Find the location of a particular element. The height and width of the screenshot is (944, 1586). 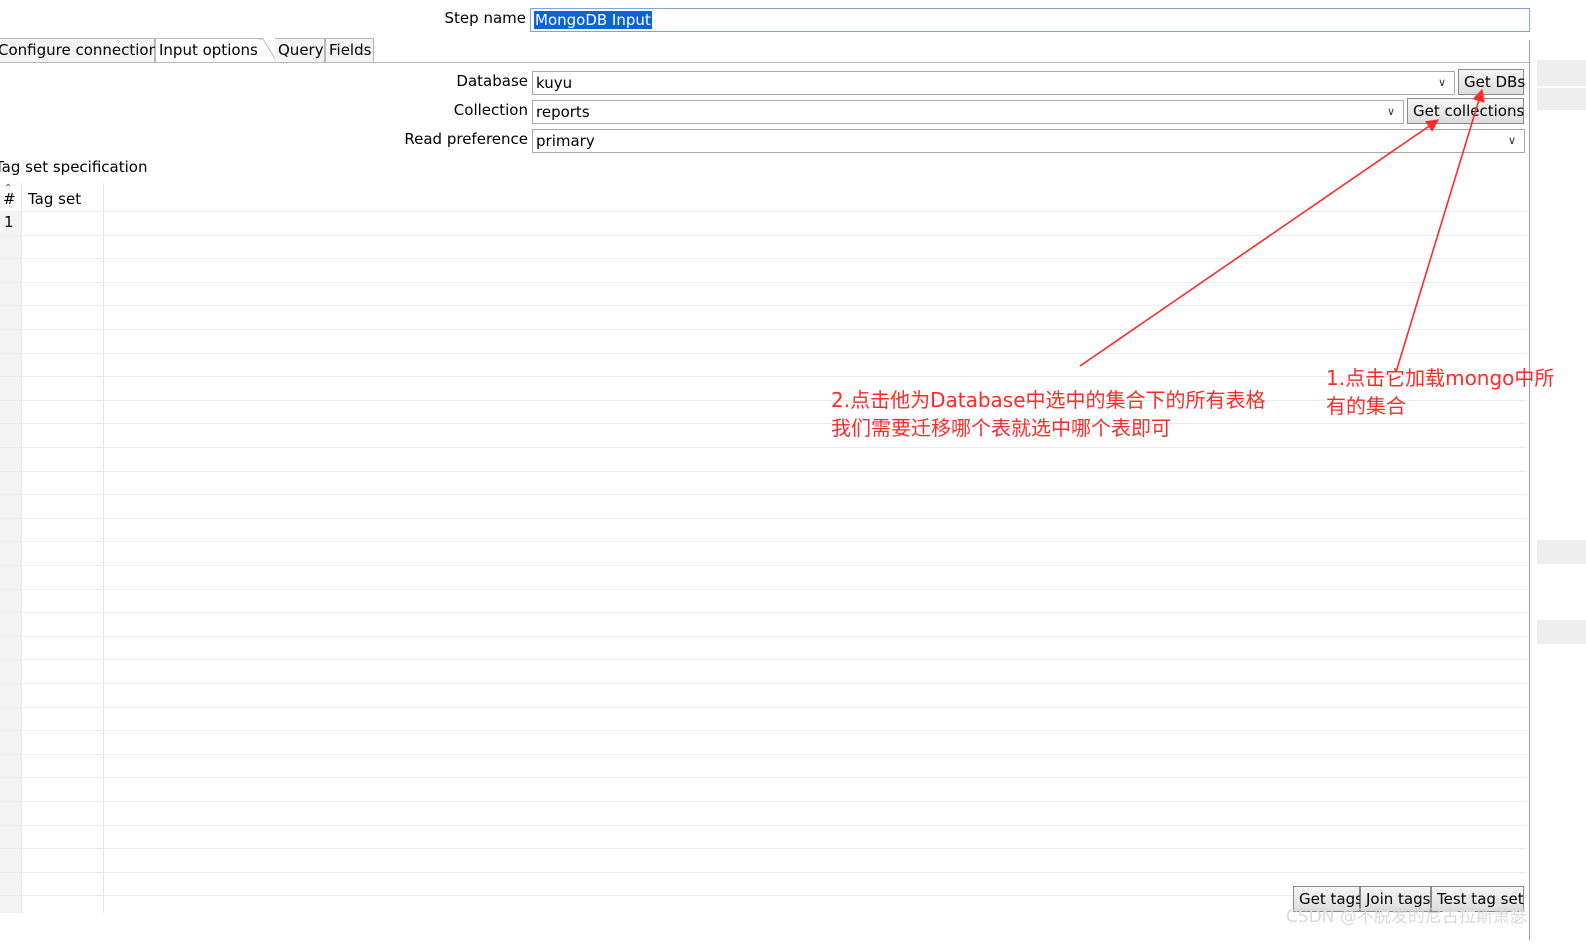

arrow-to-get-collections is located at coordinates (1259, 243).